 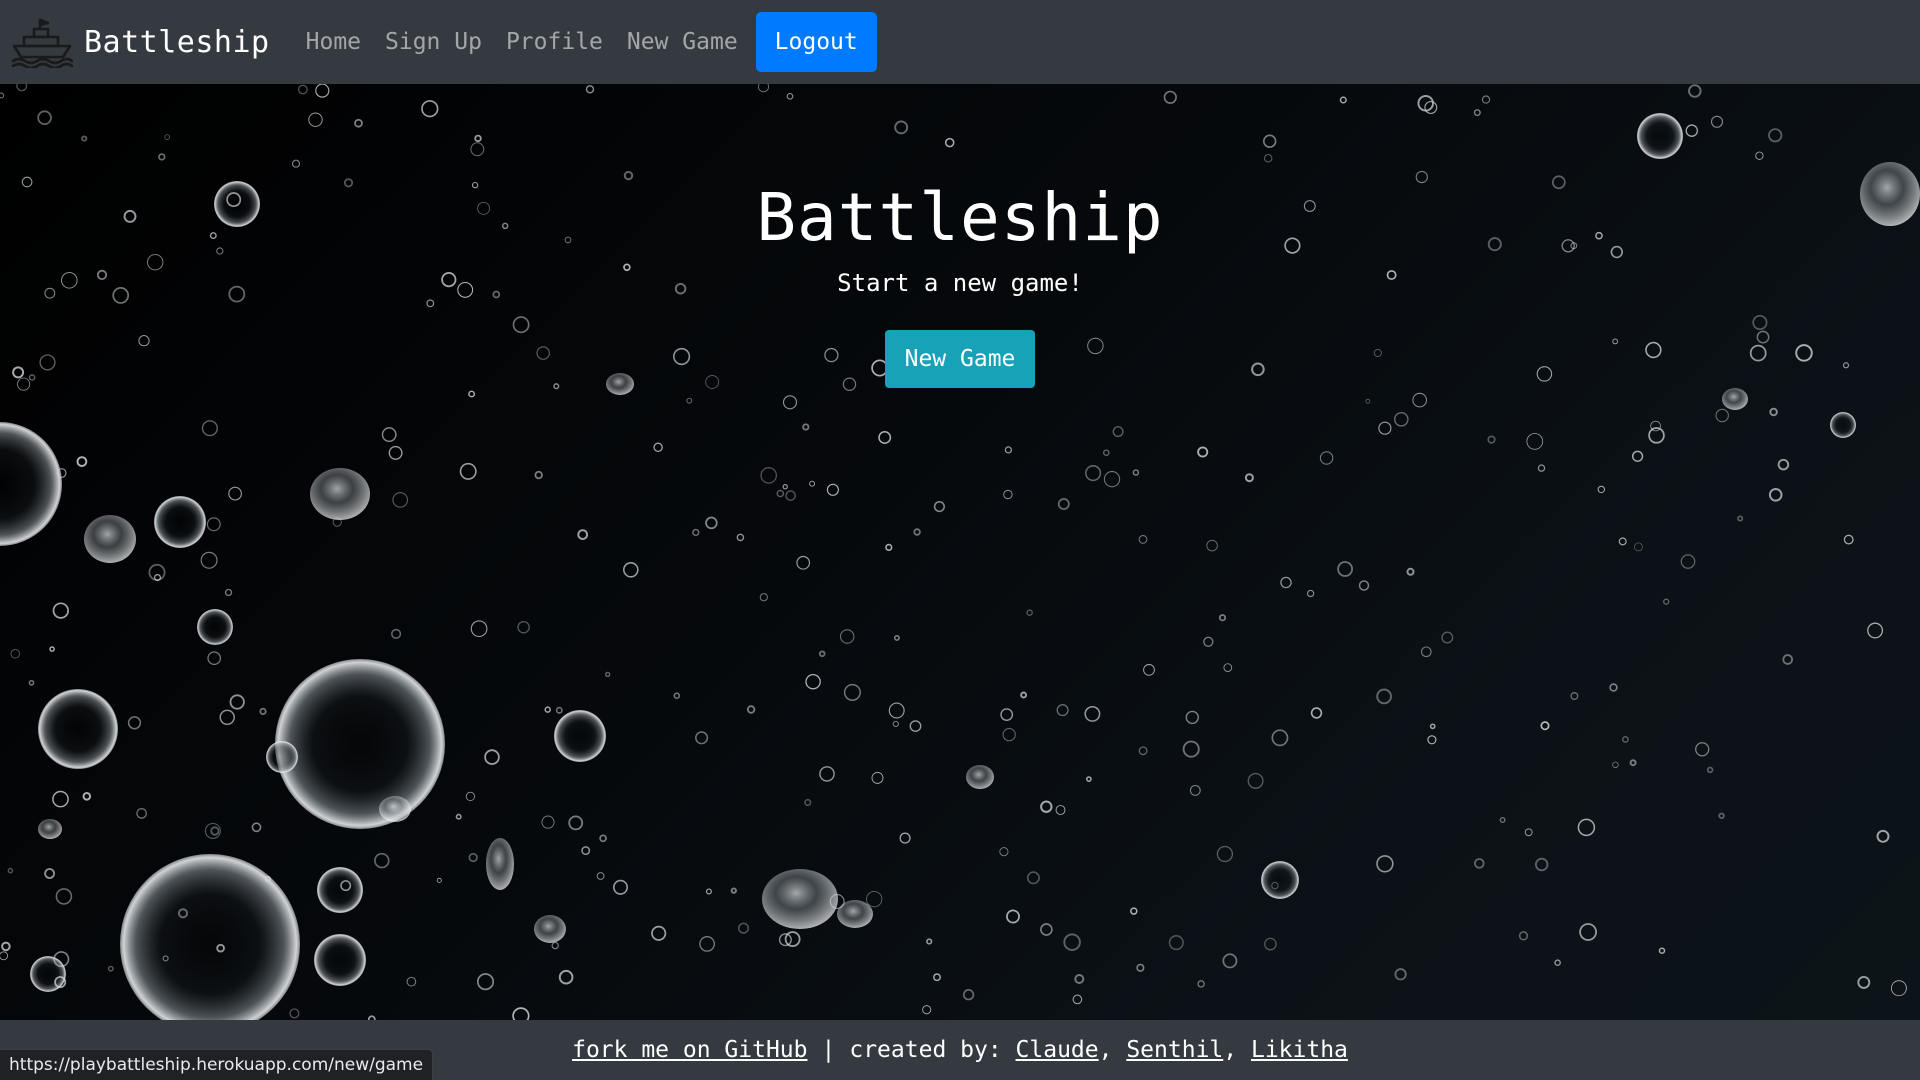 I want to click on nav-link-sign-up: Sign Up, so click(x=433, y=42).